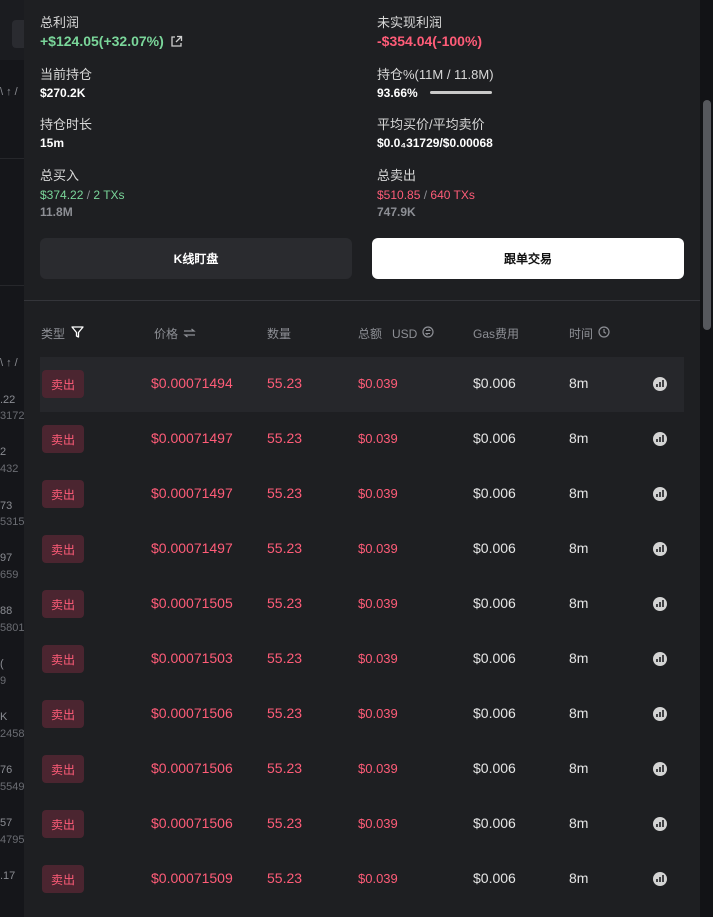 The image size is (713, 917). Describe the element at coordinates (496, 333) in the screenshot. I see `col-header-gas: Gas费用` at that location.